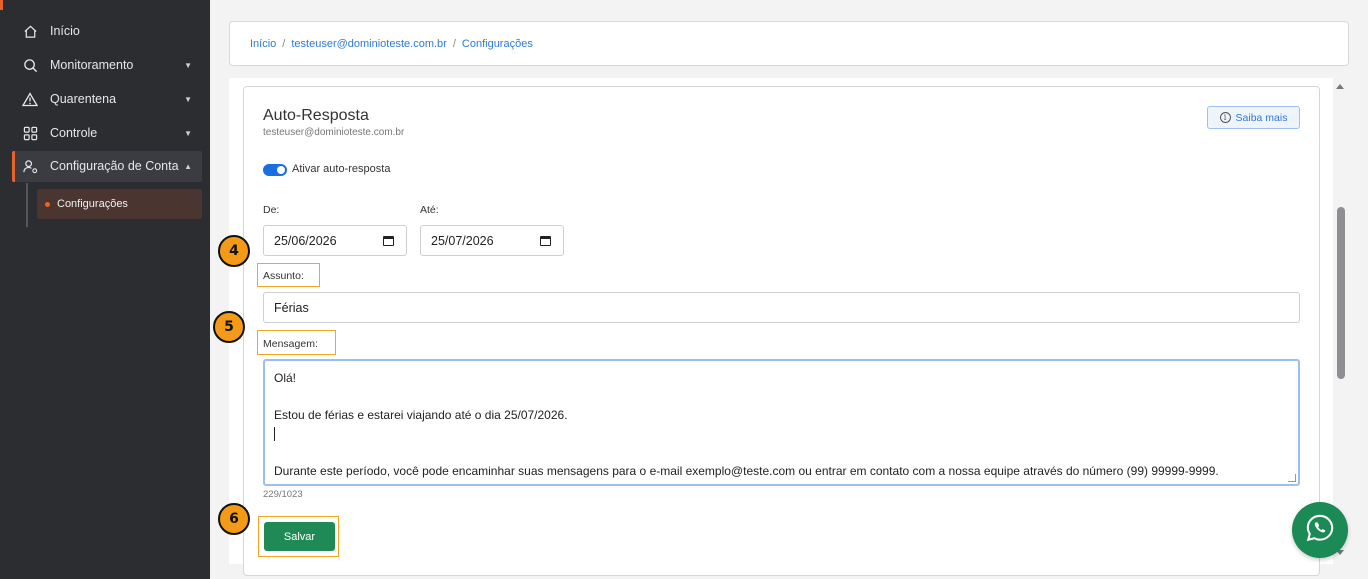 The image size is (1368, 579). What do you see at coordinates (1225, 117) in the screenshot?
I see `info-icon: i` at bounding box center [1225, 117].